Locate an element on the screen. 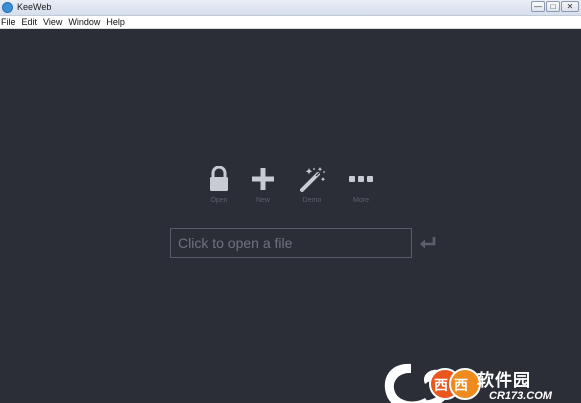 This screenshot has width=581, height=403. new-label: New is located at coordinates (262, 200).